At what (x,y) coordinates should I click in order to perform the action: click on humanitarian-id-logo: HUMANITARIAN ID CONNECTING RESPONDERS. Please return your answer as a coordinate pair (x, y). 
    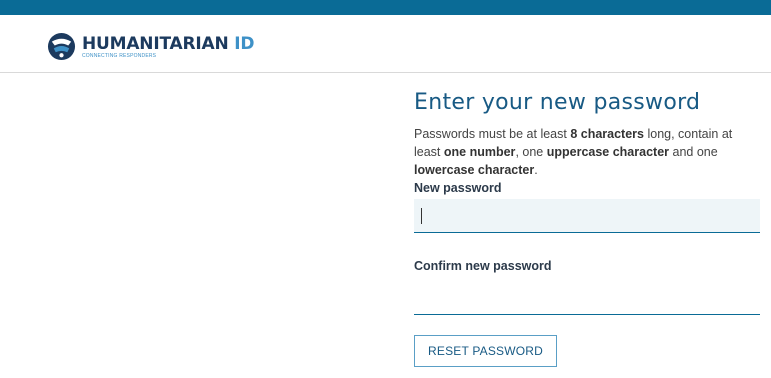
    Looking at the image, I should click on (150, 46).